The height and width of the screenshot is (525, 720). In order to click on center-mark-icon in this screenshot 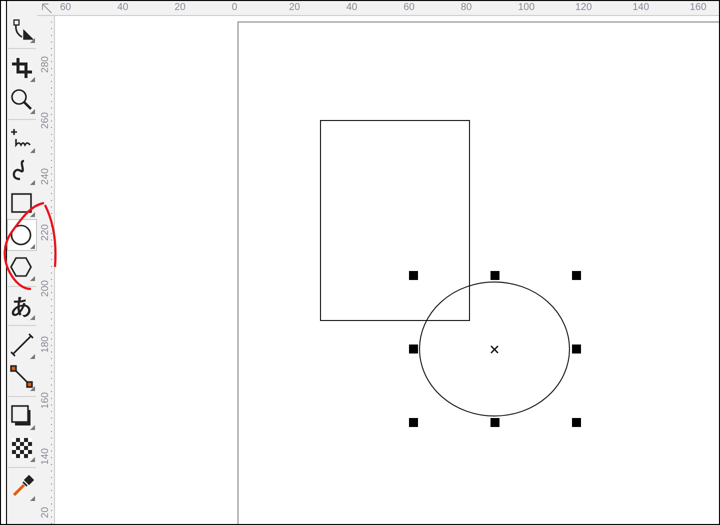, I will do `click(494, 349)`.